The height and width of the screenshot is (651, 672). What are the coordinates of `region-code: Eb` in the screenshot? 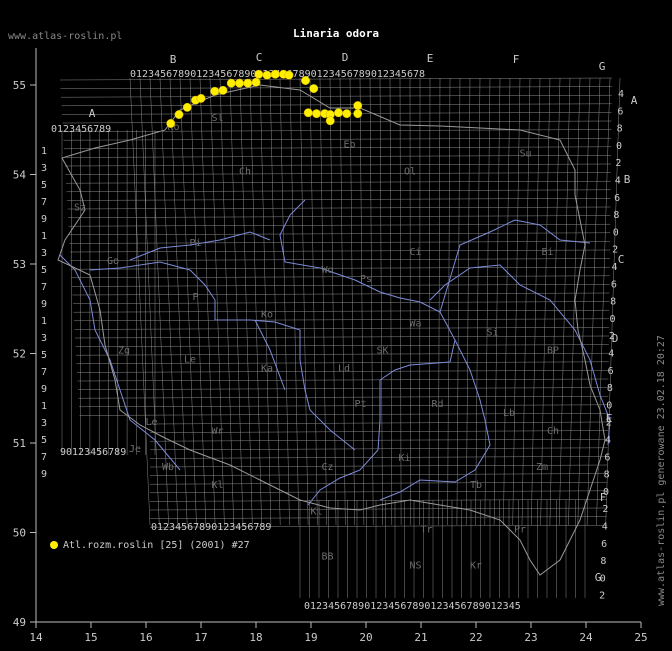 It's located at (349, 145).